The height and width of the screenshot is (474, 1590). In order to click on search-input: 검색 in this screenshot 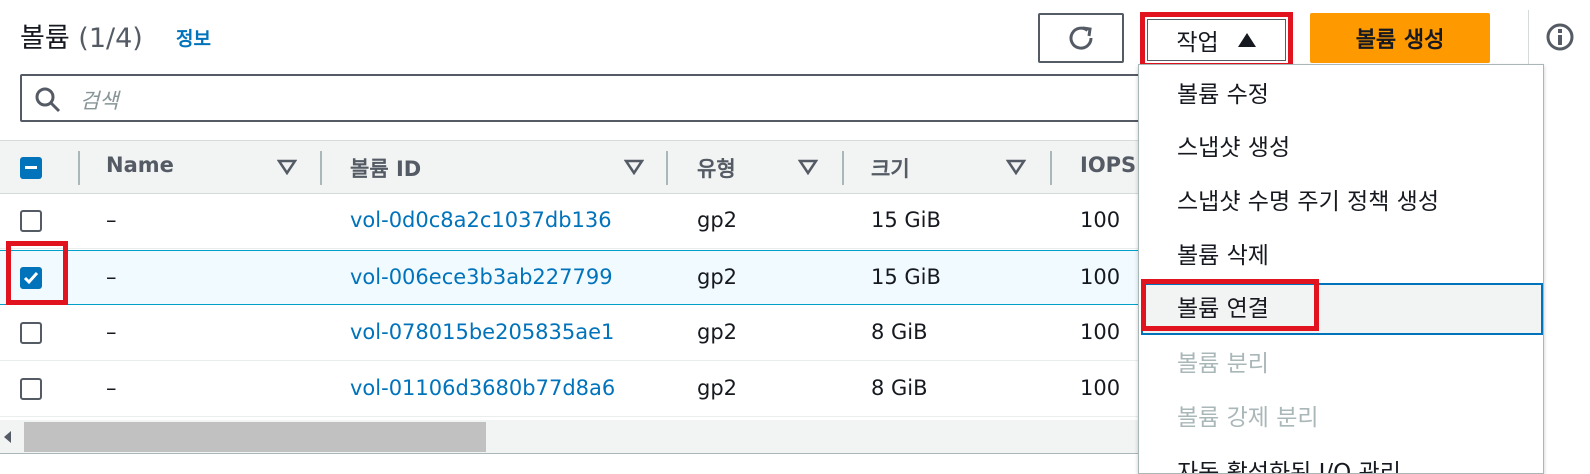, I will do `click(585, 98)`.